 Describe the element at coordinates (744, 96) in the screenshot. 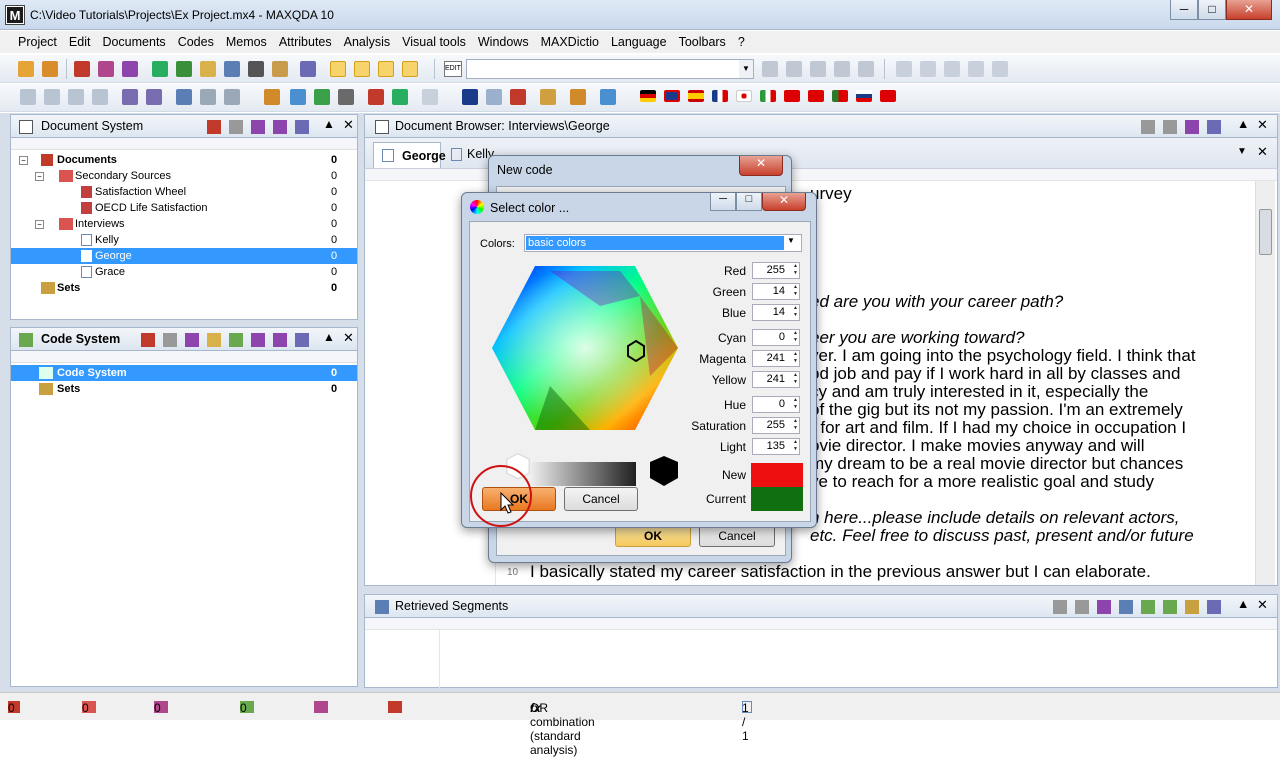

I see `flag-jp-icon` at that location.